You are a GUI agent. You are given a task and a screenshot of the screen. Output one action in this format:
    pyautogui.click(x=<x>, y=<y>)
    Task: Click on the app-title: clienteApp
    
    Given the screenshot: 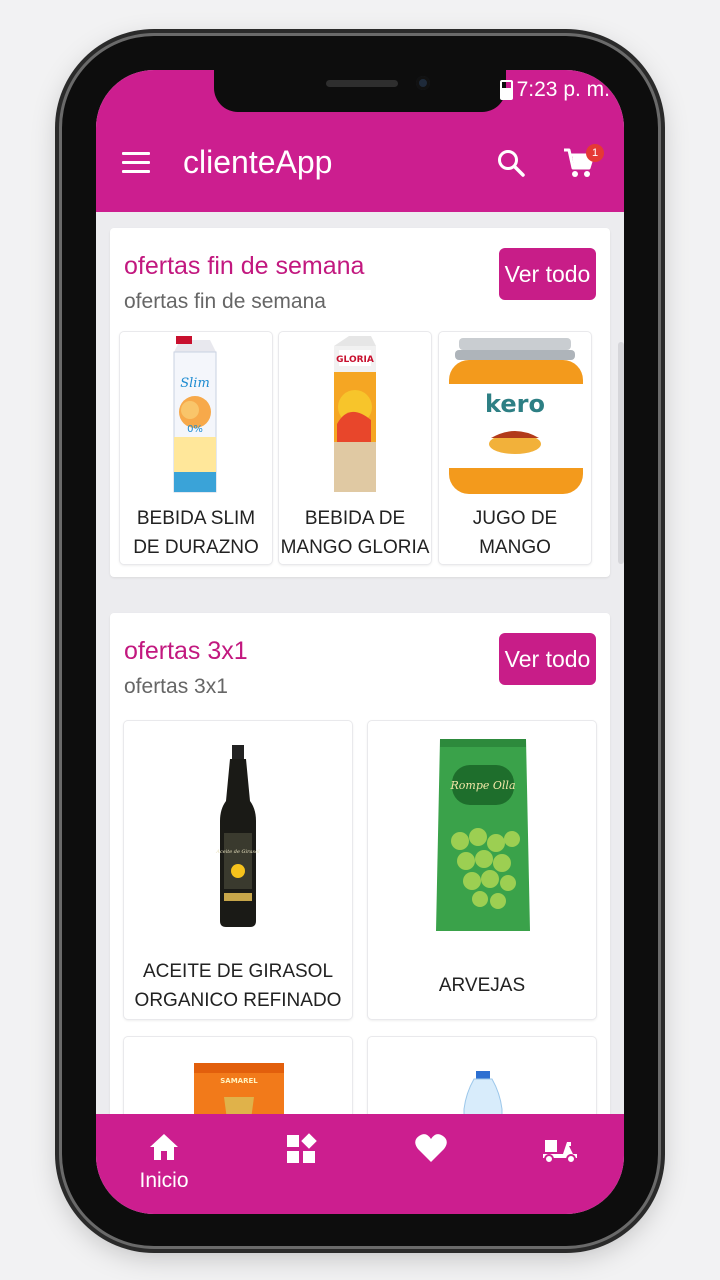 What is the action you would take?
    pyautogui.click(x=258, y=162)
    